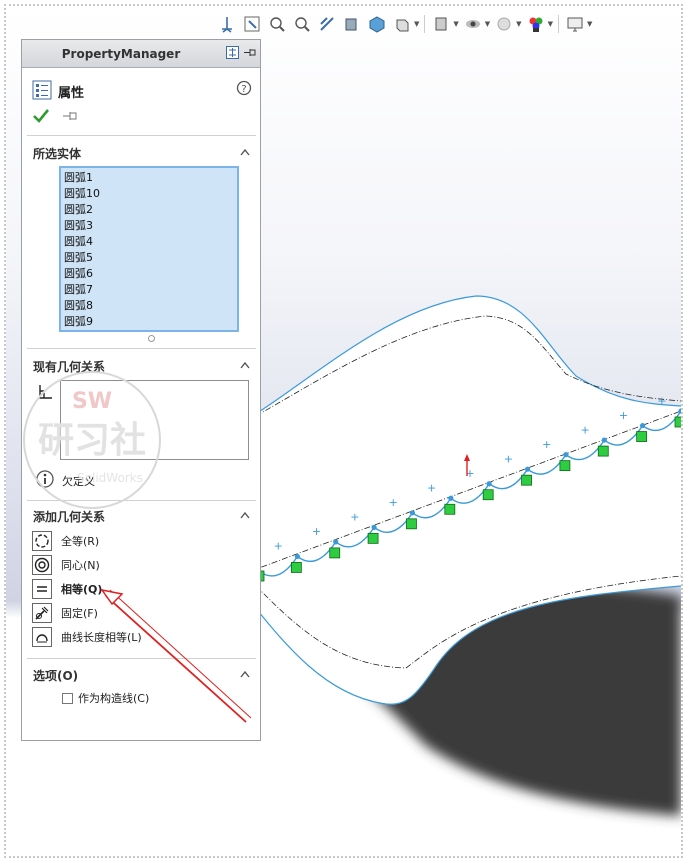  I want to click on properties-icon, so click(42, 91).